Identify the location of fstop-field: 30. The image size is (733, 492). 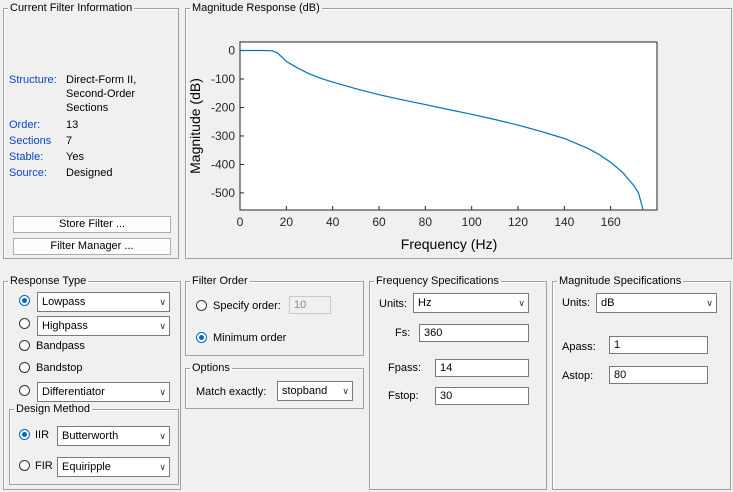
(482, 396).